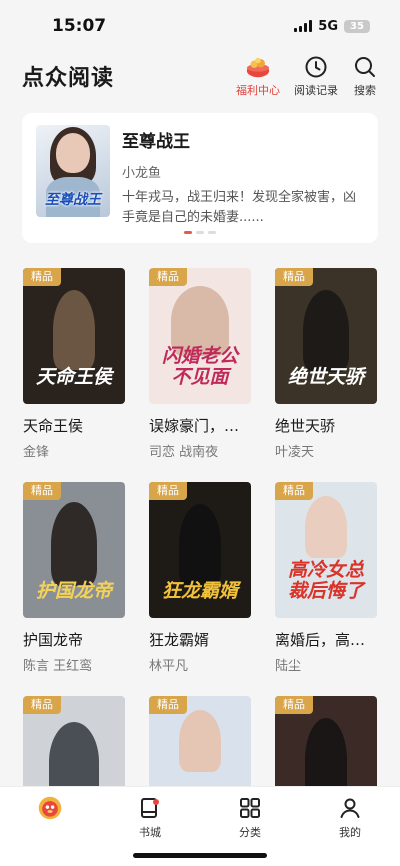  I want to click on tab-category-label: 分类, so click(250, 832).